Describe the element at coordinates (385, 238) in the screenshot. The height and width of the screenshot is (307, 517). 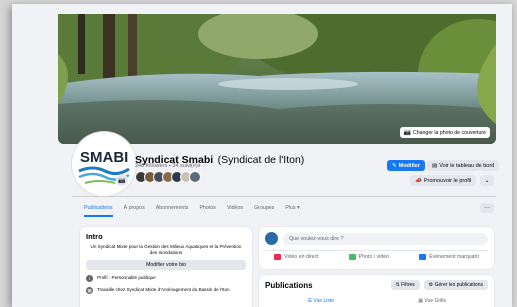
I see `post-input: Que voulez-vous dire ?` at that location.